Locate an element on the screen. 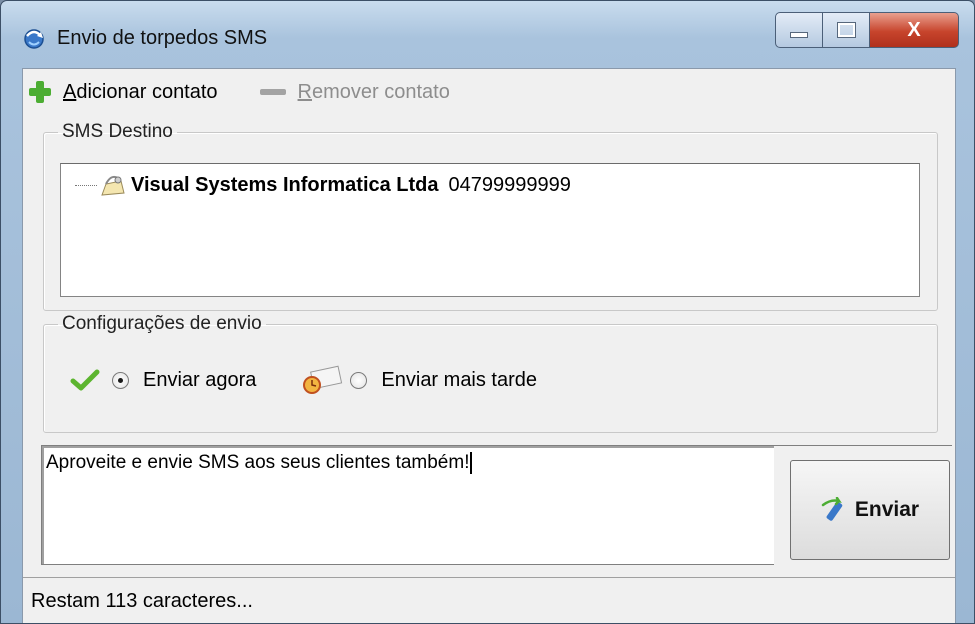 The height and width of the screenshot is (624, 975). toolbar: Adicionar contato Remover contato is located at coordinates (254, 92).